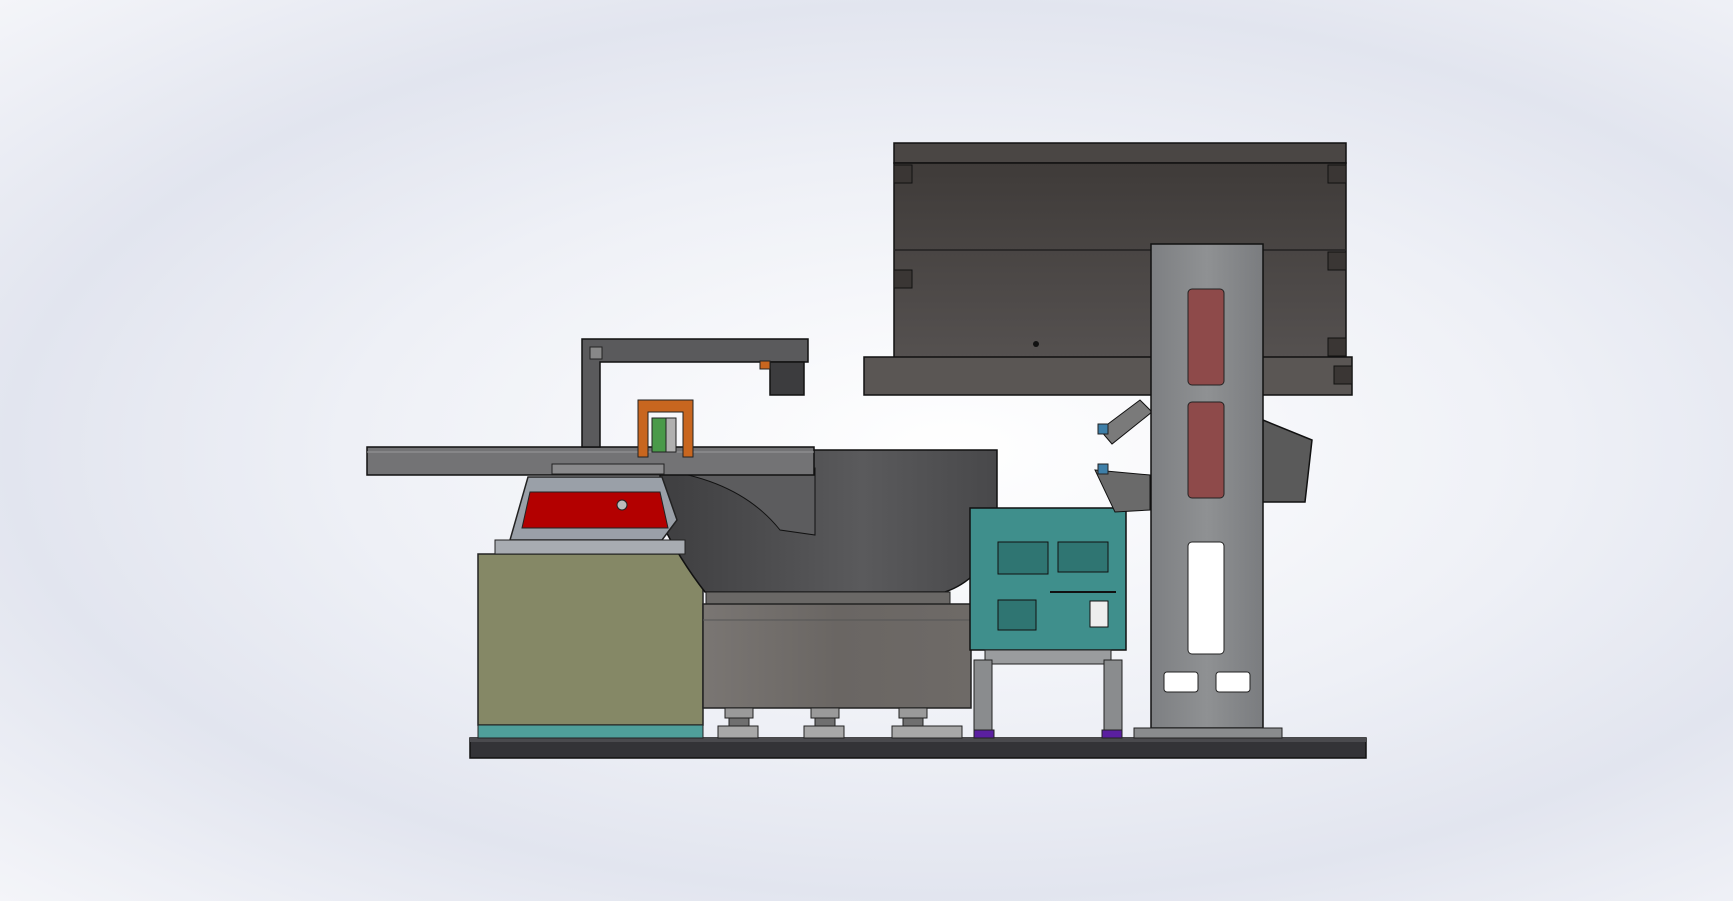  Describe the element at coordinates (840, 723) in the screenshot. I see `bowl-feet` at that location.